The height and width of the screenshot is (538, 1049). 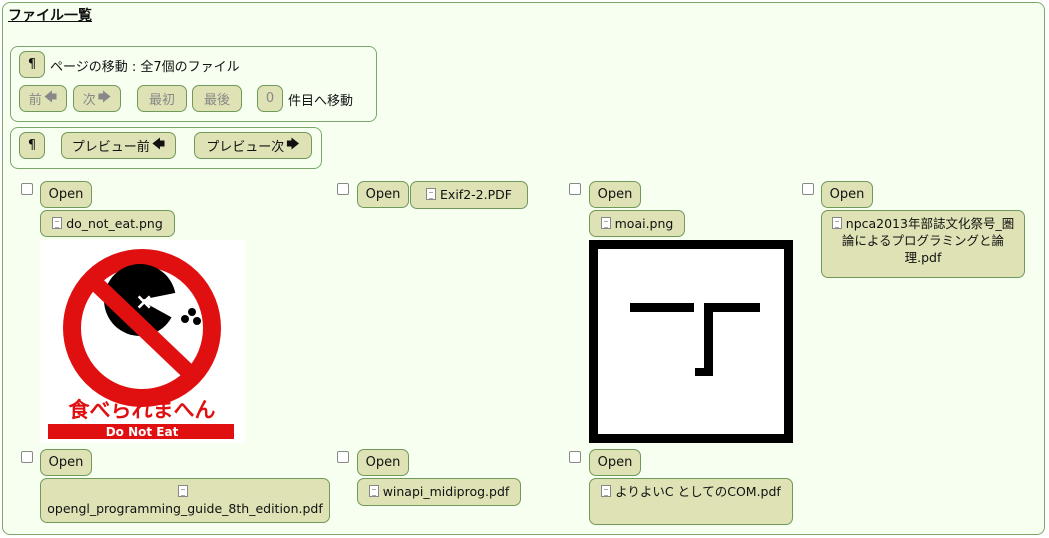 I want to click on file-name-link: npca2013年部誌文化祭号_圏論によるプログラミングと論理.pdf, so click(x=923, y=244).